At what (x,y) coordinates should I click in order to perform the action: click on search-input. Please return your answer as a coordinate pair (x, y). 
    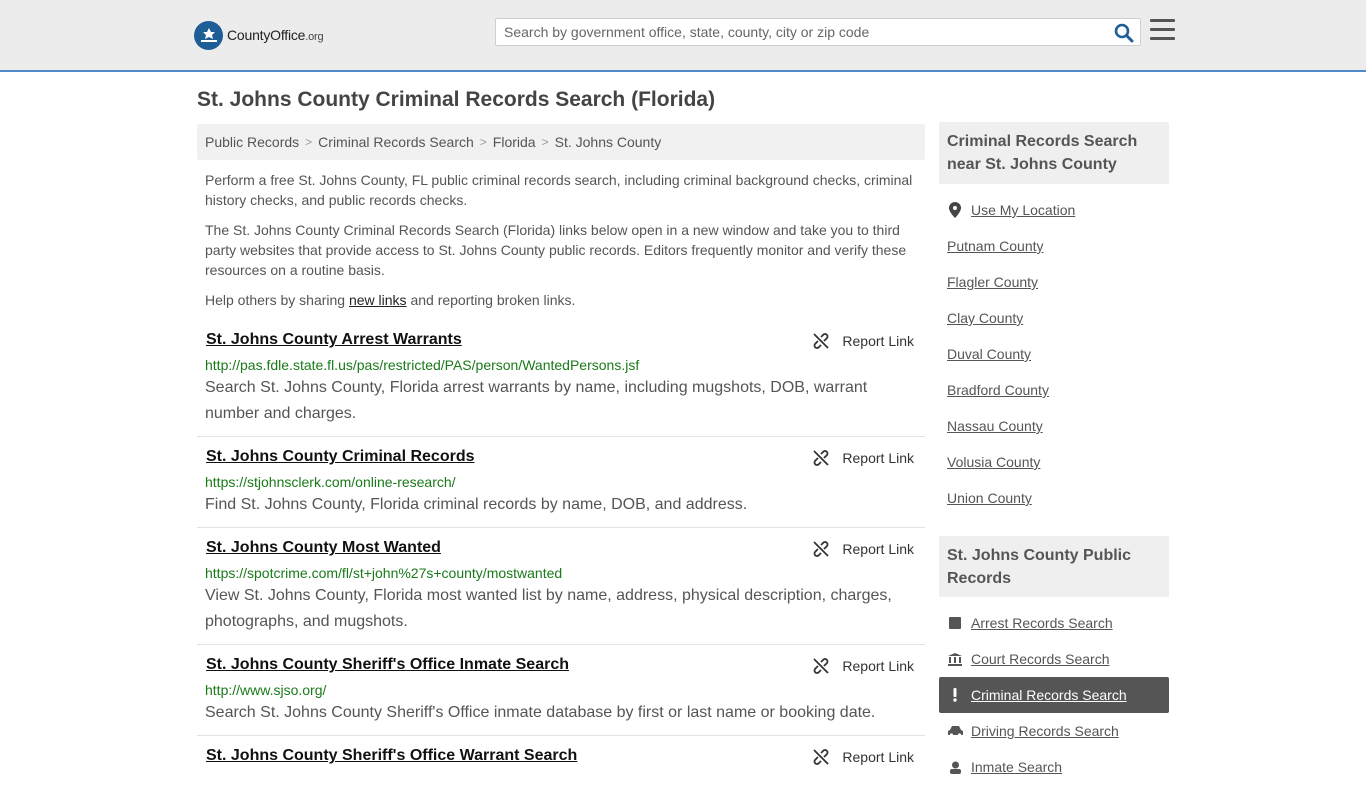
    Looking at the image, I should click on (801, 32).